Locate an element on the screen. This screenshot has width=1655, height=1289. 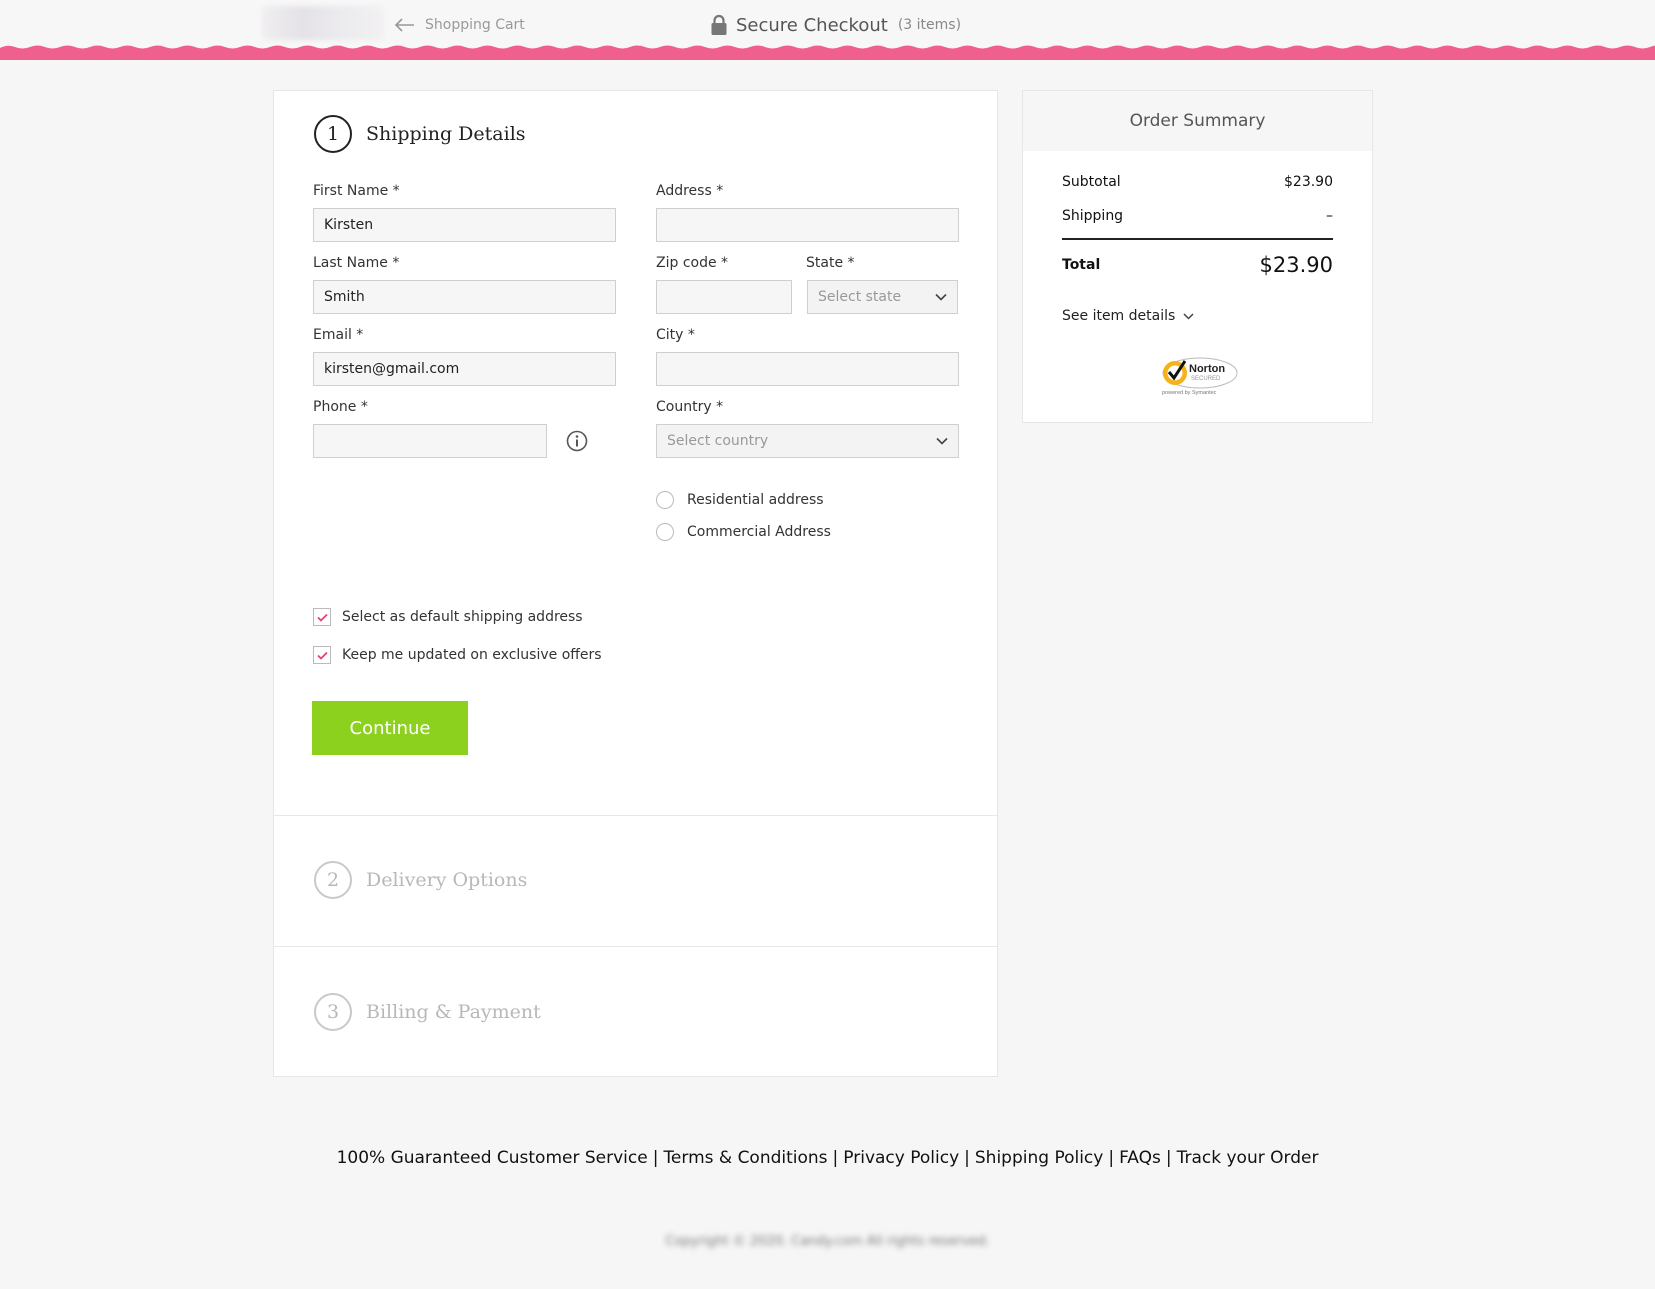
billing-step-header: 3 Billing & Payment is located at coordinates (427, 1012).